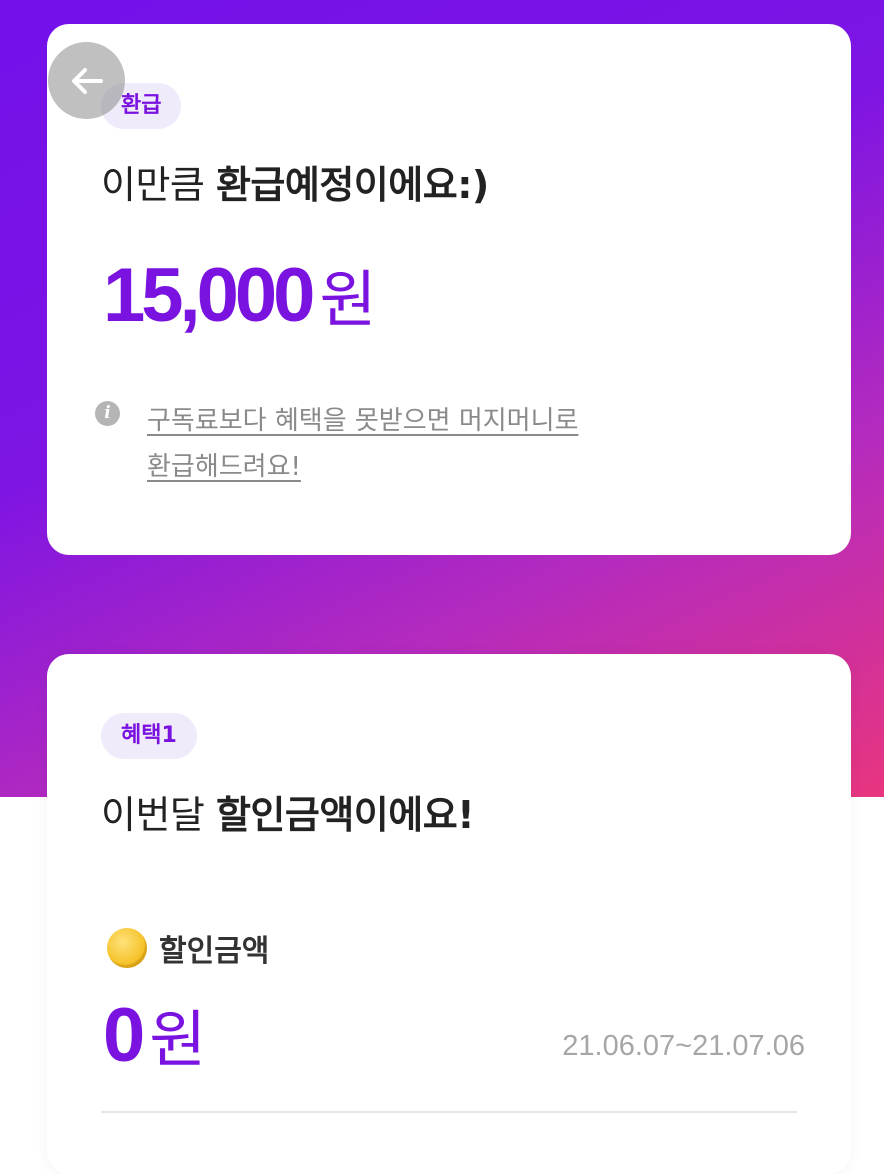 This screenshot has width=884, height=1174. What do you see at coordinates (348, 299) in the screenshot?
I see `refund-amount-unit: 원` at bounding box center [348, 299].